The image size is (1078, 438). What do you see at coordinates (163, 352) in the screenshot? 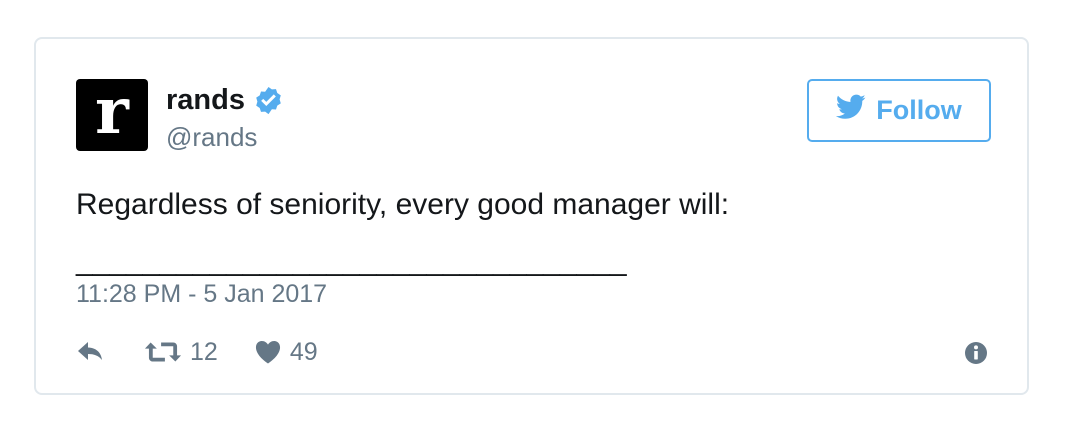
I see `retweet-icon` at bounding box center [163, 352].